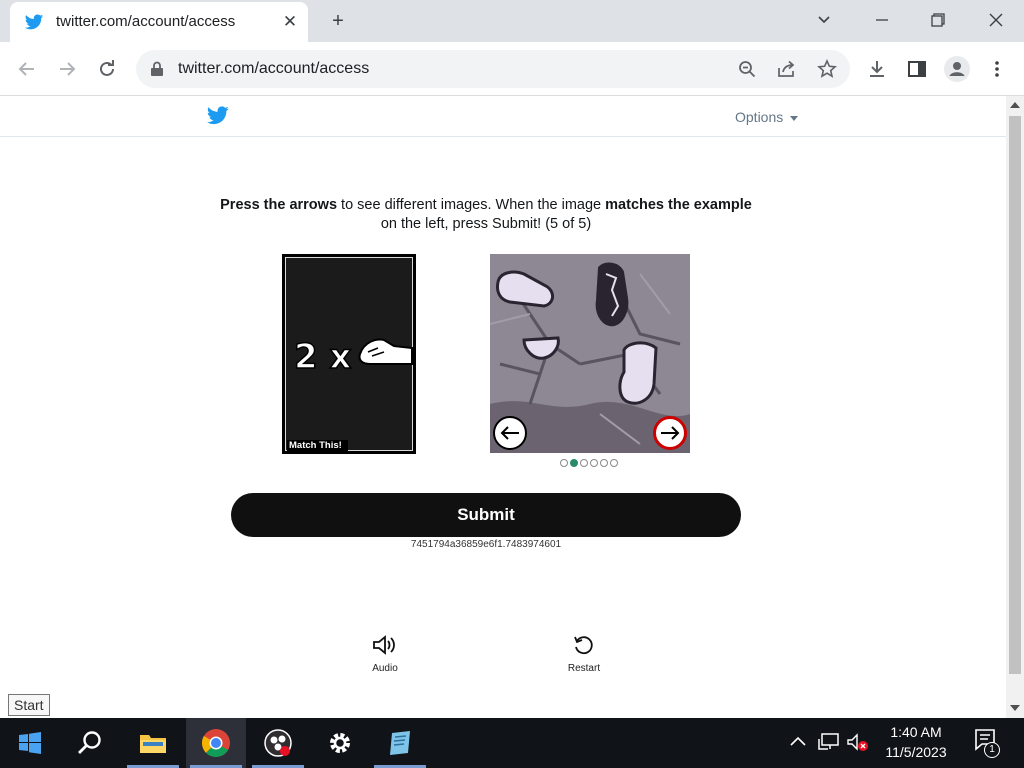 The image size is (1024, 768). Describe the element at coordinates (503, 116) in the screenshot. I see `page-header: Options` at that location.